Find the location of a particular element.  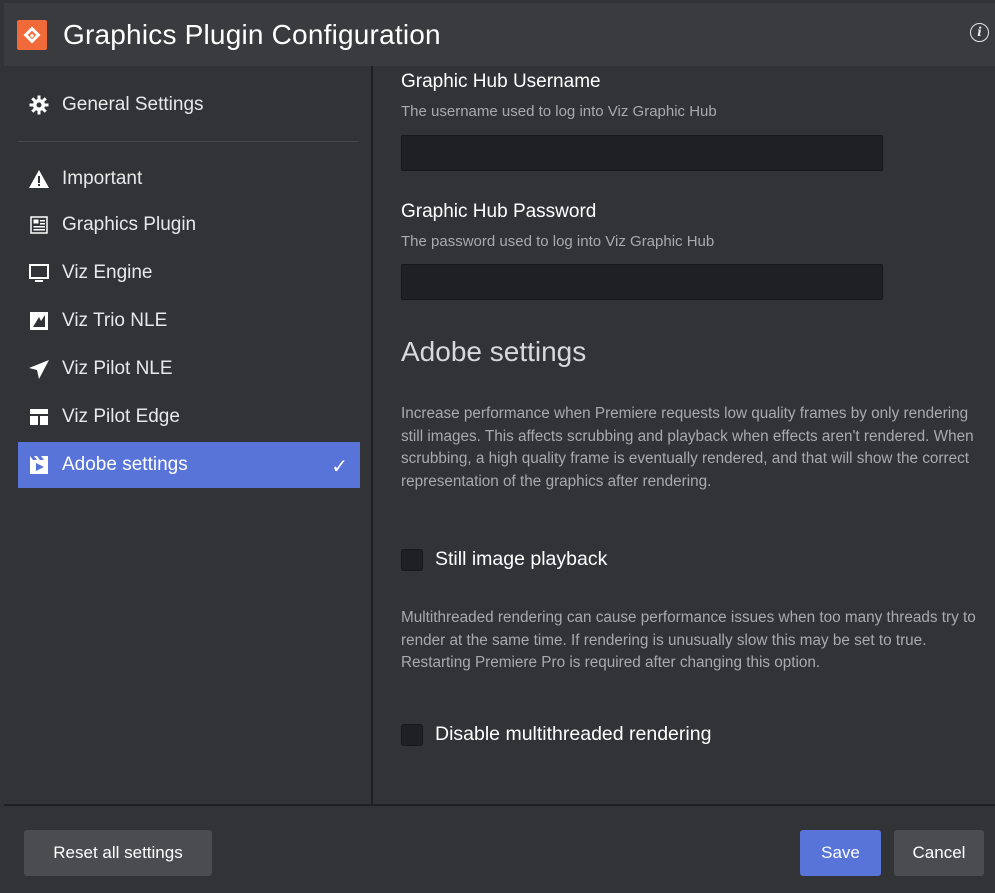

plugin-icon is located at coordinates (39, 225).